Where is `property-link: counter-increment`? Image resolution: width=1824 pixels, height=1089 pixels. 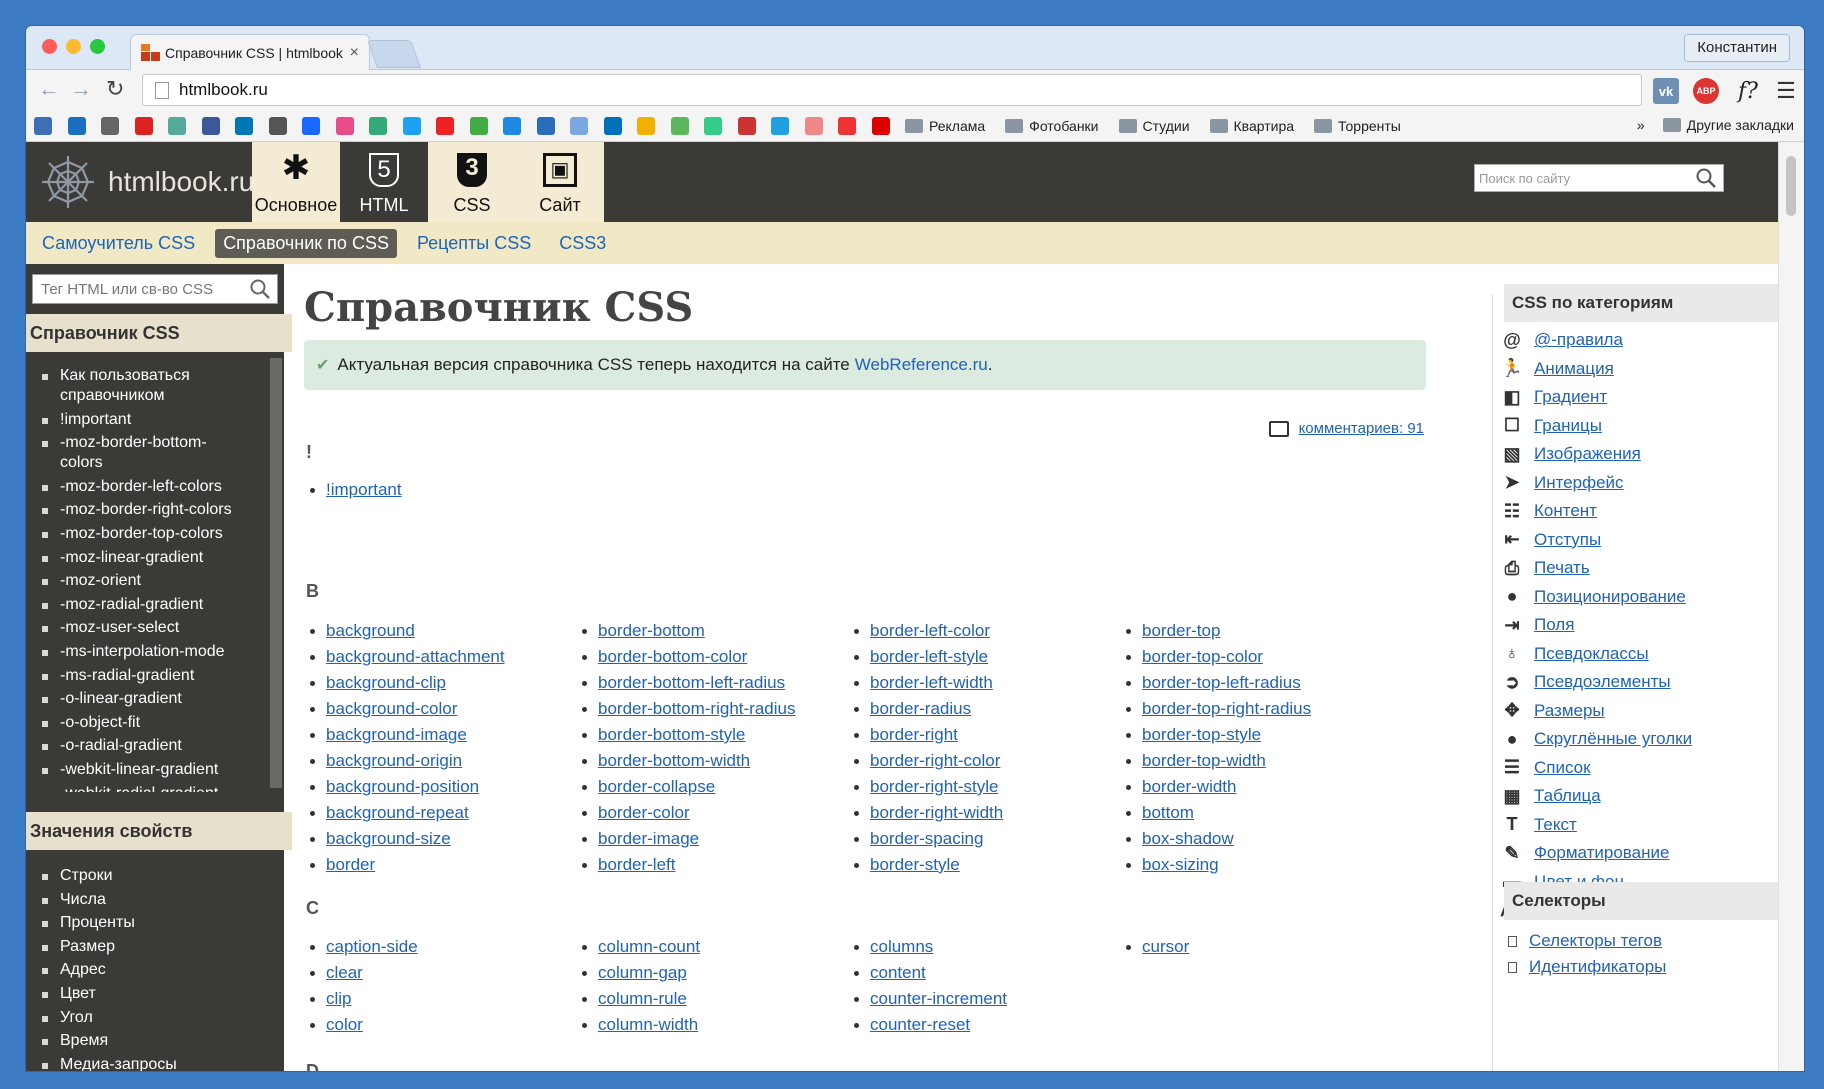
property-link: counter-increment is located at coordinates (938, 998).